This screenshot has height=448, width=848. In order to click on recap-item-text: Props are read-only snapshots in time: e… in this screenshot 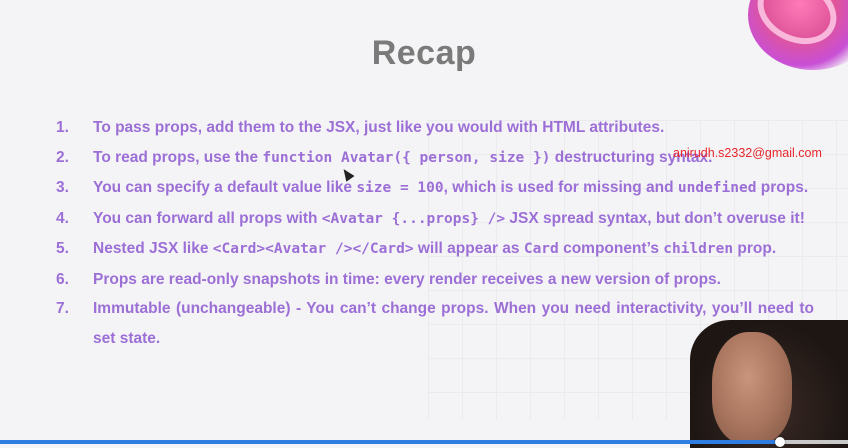, I will do `click(453, 280)`.